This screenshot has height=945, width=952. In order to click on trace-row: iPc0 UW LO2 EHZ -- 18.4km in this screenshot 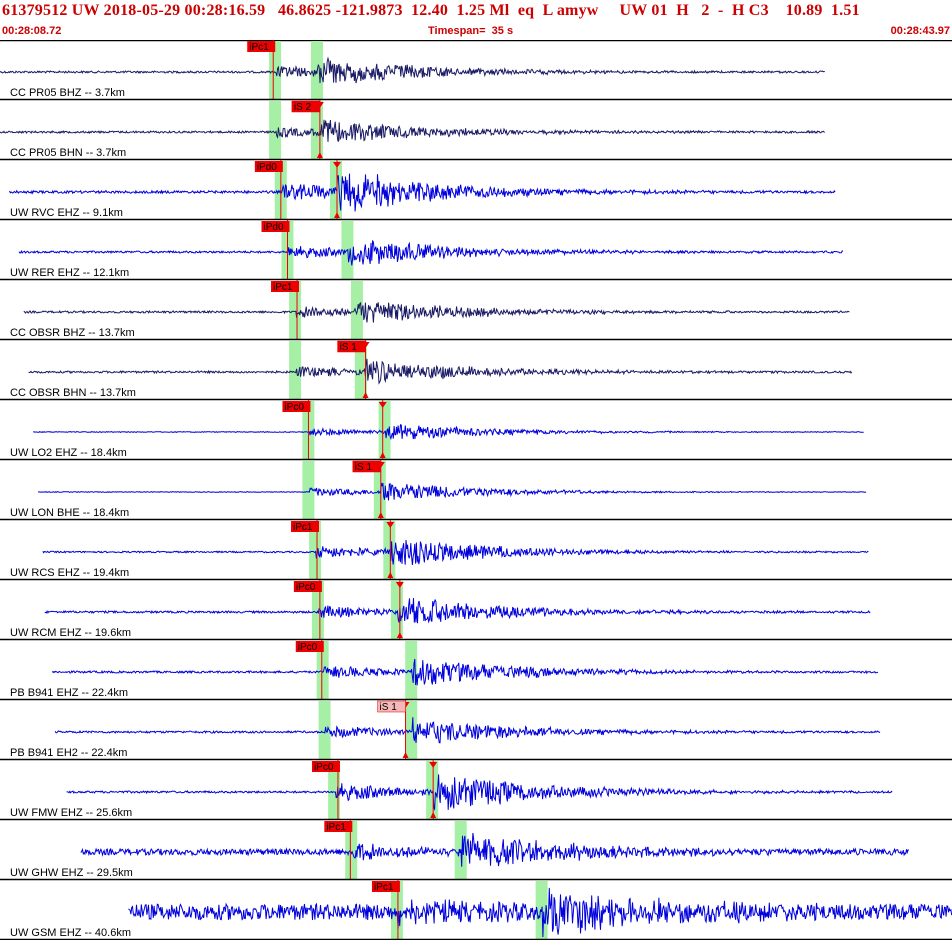, I will do `click(476, 430)`.